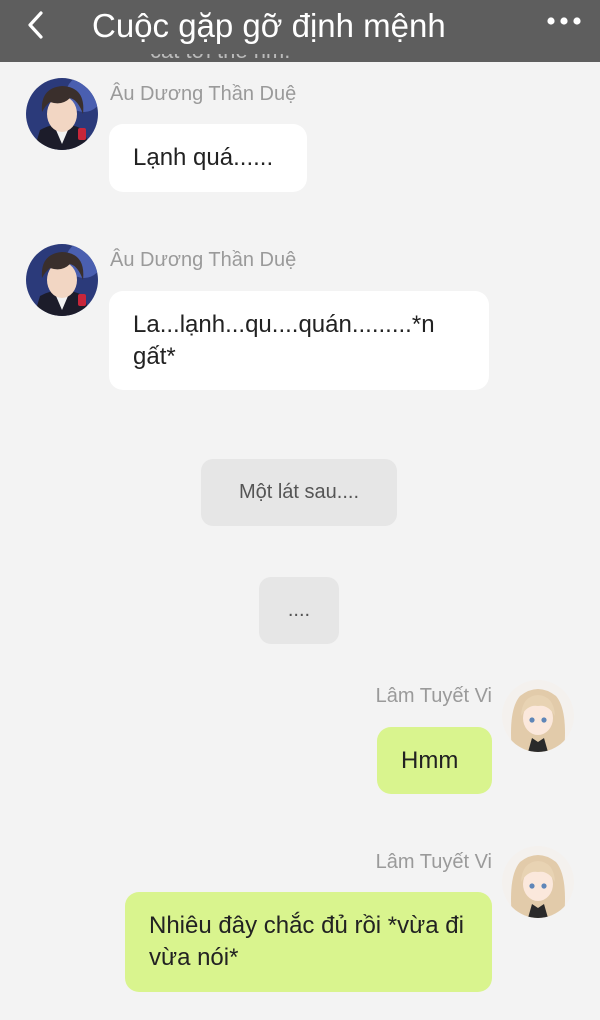 This screenshot has height=1020, width=600. I want to click on chat-title: Cuộc gặp gỡ định mệnh, so click(269, 25).